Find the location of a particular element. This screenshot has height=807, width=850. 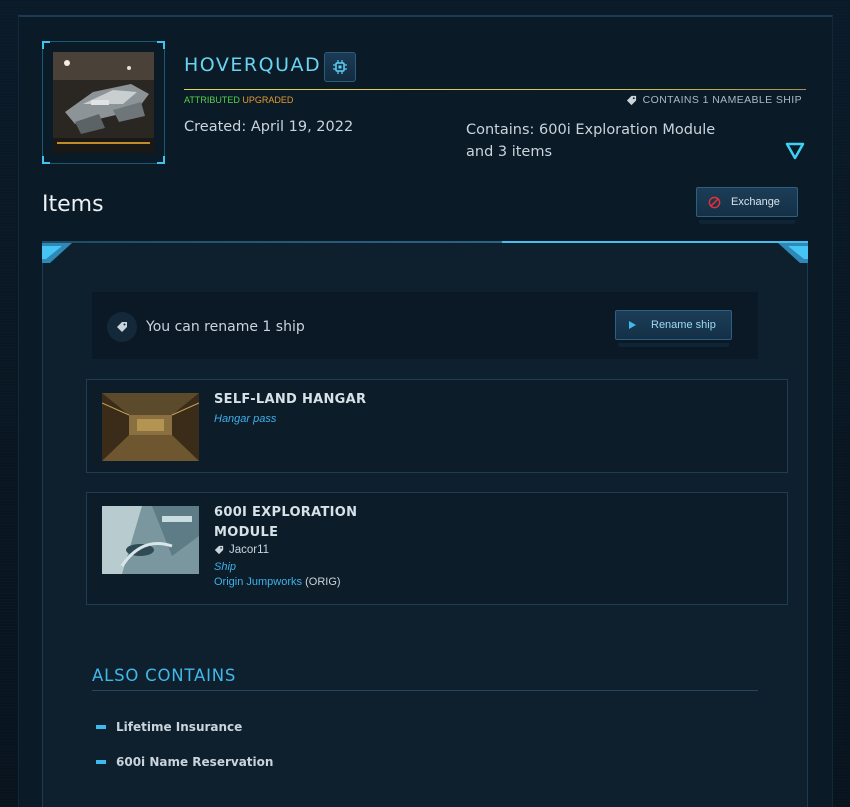

module-image is located at coordinates (150, 540).